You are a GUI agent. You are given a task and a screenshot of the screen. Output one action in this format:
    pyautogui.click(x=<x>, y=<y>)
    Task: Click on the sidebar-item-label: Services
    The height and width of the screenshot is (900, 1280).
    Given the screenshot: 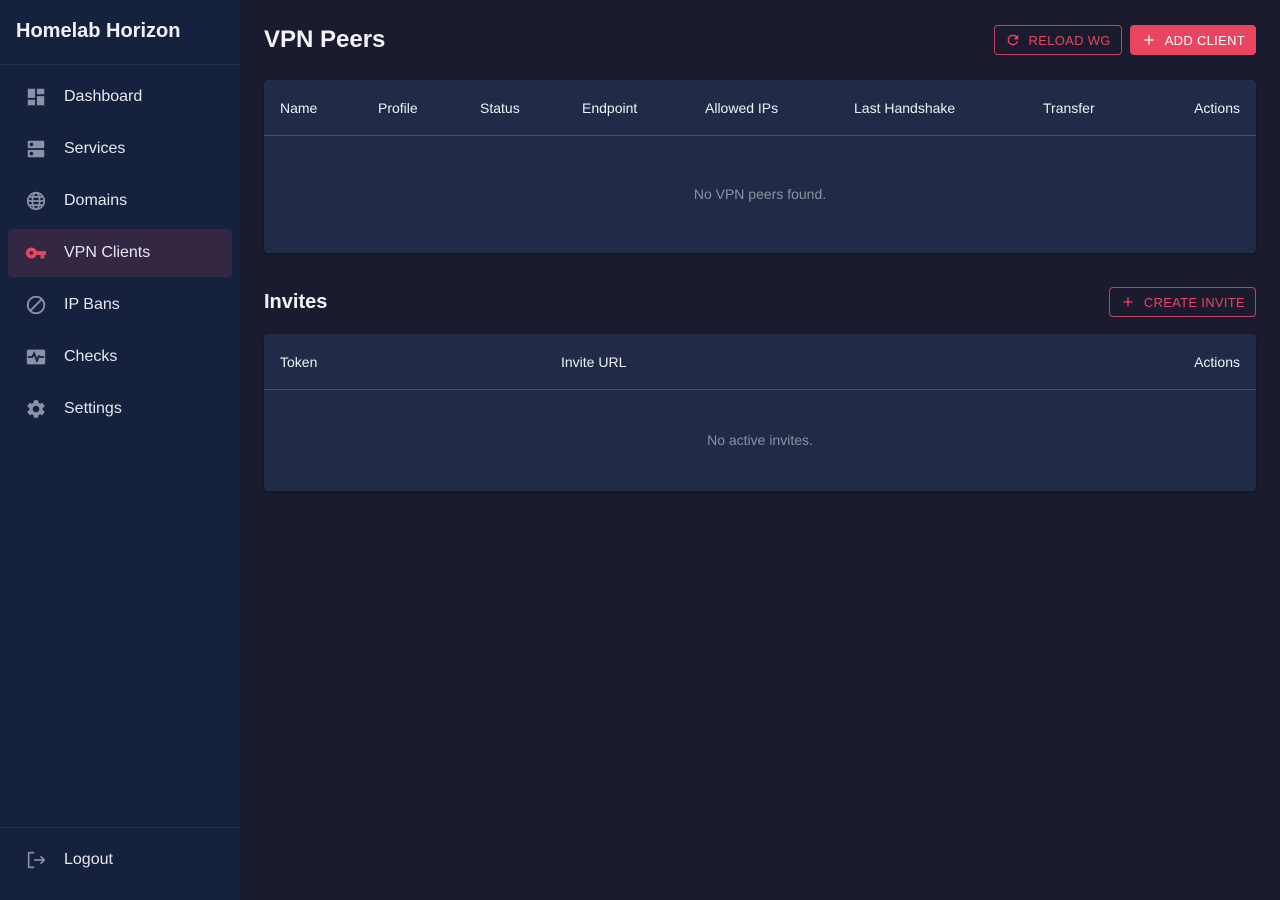 What is the action you would take?
    pyautogui.click(x=95, y=148)
    